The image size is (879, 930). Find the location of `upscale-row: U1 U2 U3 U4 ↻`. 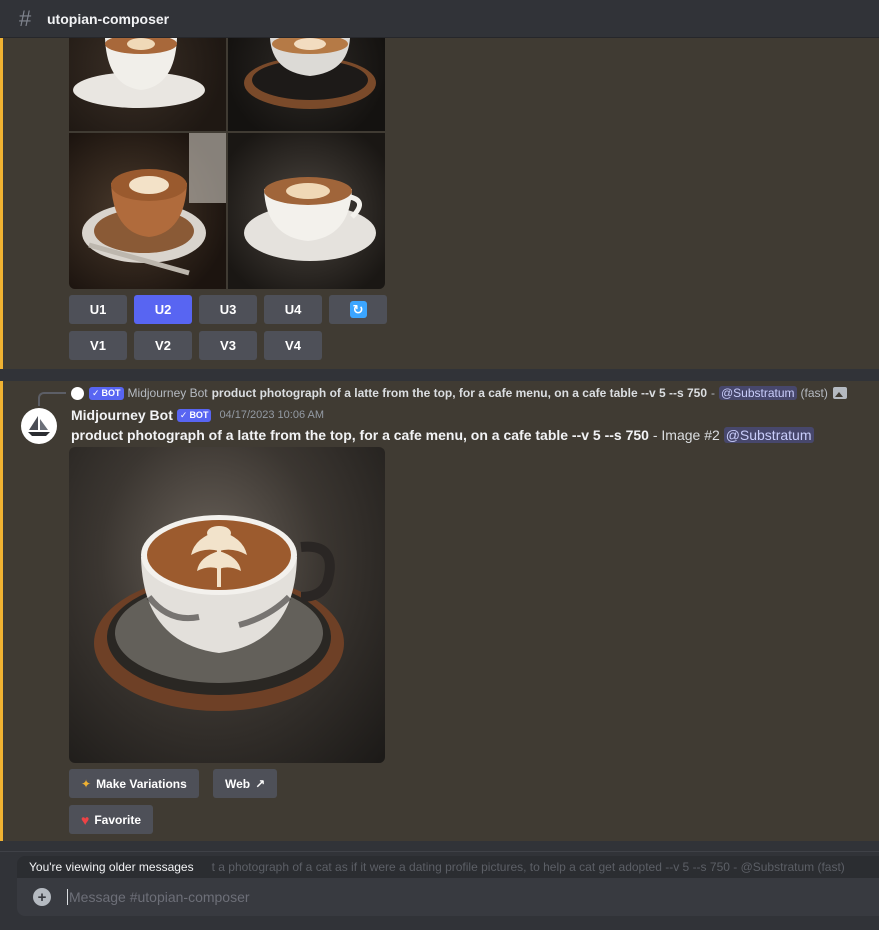

upscale-row: U1 U2 U3 U4 ↻ is located at coordinates (228, 309).